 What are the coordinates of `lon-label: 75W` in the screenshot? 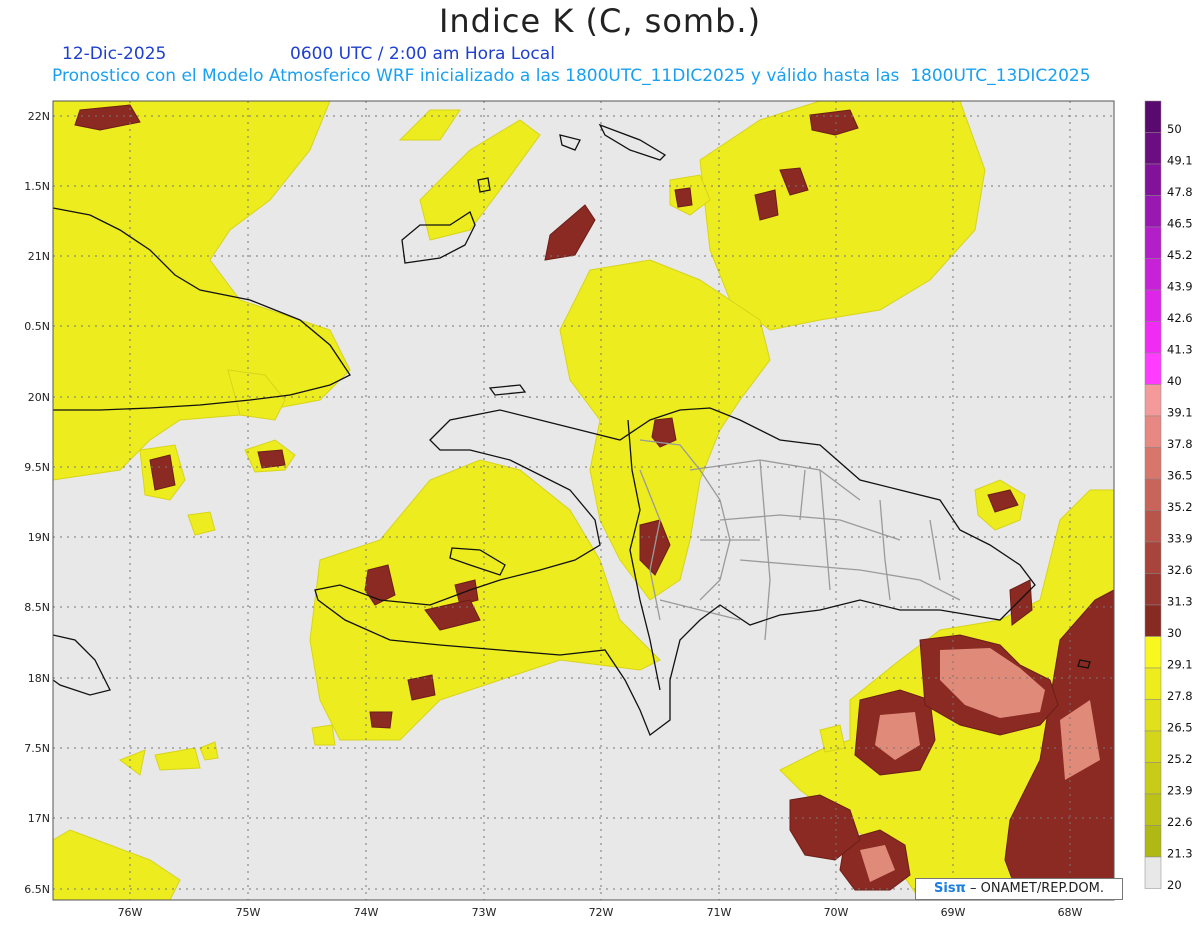 It's located at (248, 912).